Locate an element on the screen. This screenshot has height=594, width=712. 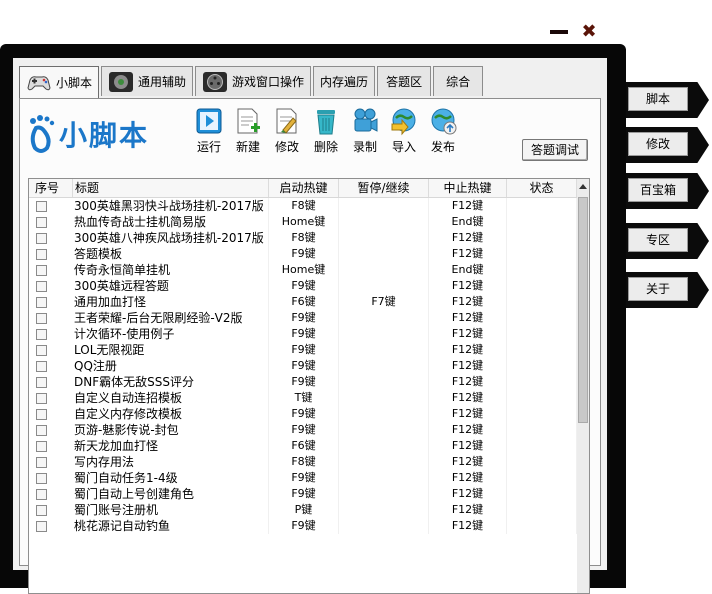
scroll-thumb is located at coordinates (583, 310).